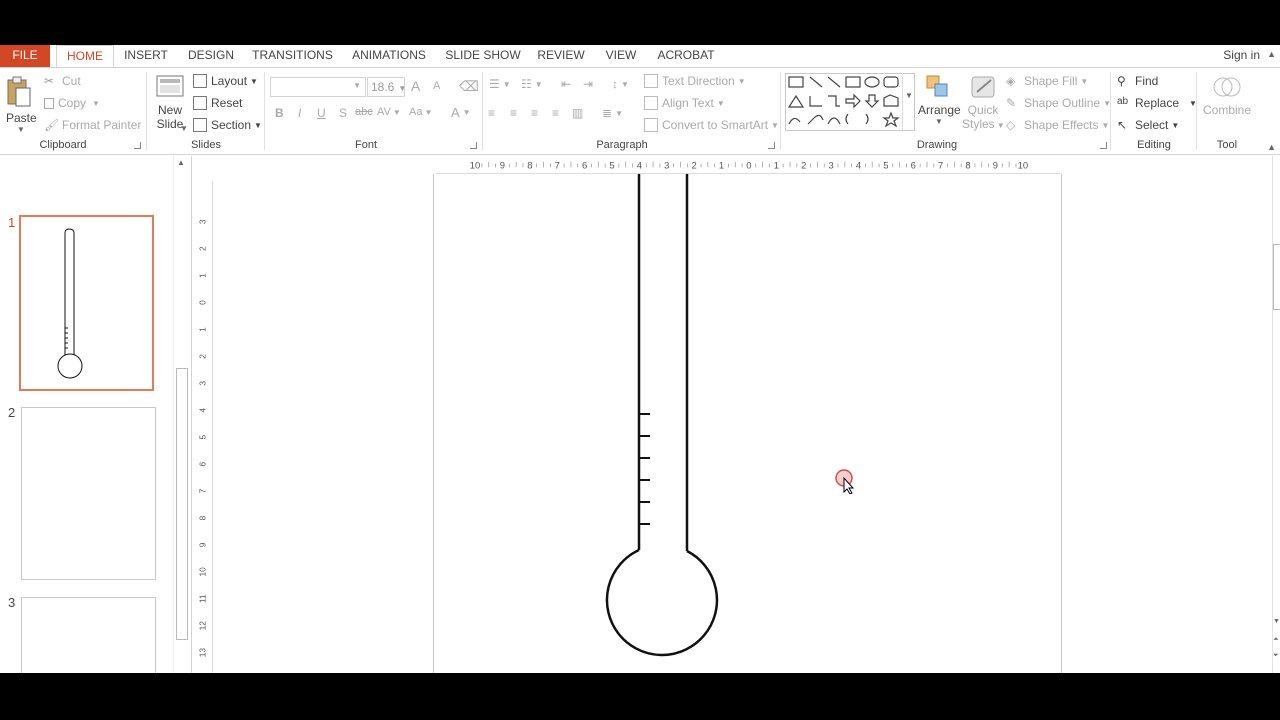 The height and width of the screenshot is (720, 1280). Describe the element at coordinates (491, 113) in the screenshot. I see `align-left-icon: ≡` at that location.